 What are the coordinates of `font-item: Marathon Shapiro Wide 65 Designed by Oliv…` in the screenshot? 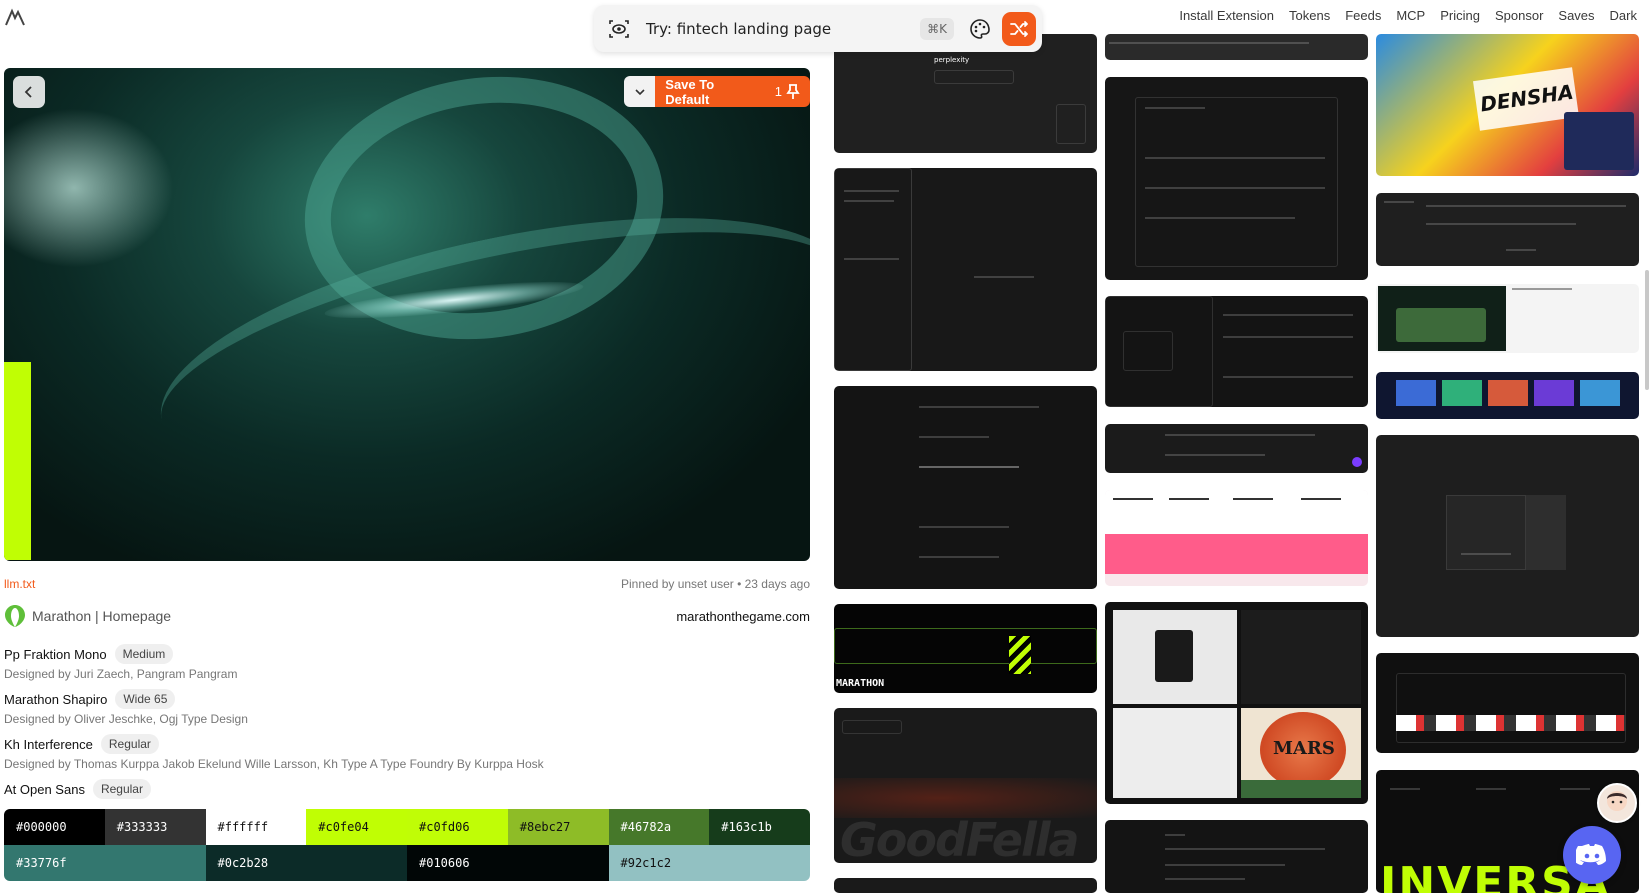 It's located at (407, 707).